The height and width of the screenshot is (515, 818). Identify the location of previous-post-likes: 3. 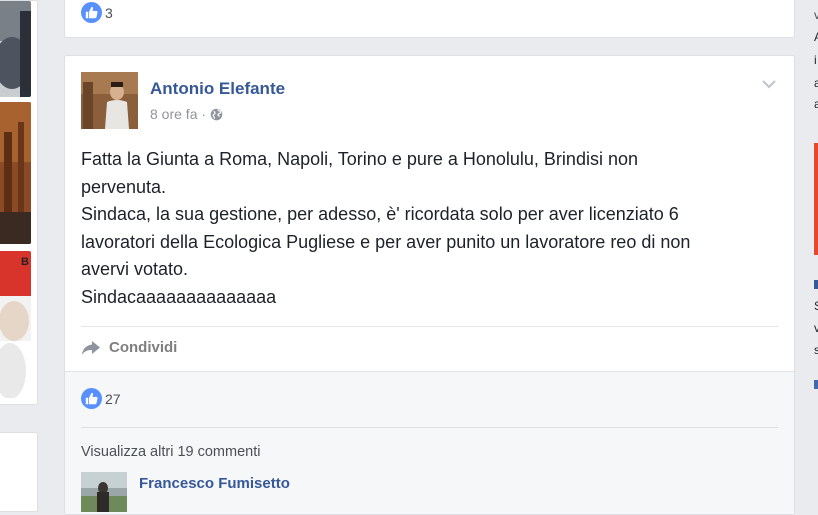
(97, 12).